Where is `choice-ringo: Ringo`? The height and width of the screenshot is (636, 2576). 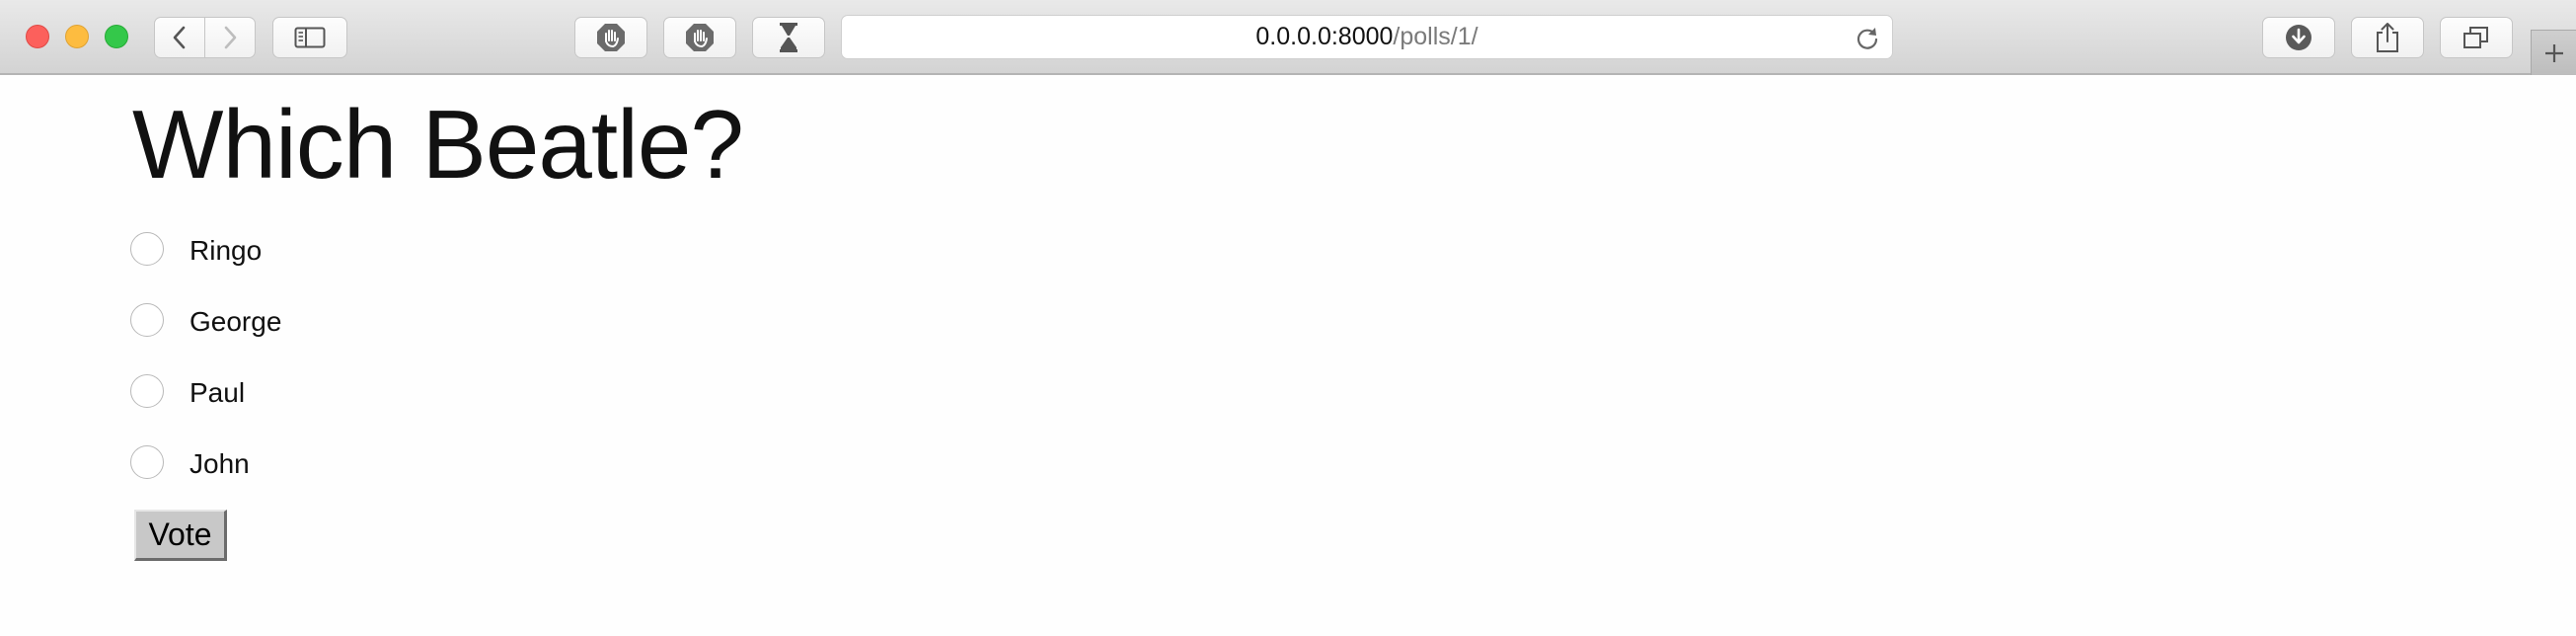
choice-ringo: Ringo is located at coordinates (196, 249).